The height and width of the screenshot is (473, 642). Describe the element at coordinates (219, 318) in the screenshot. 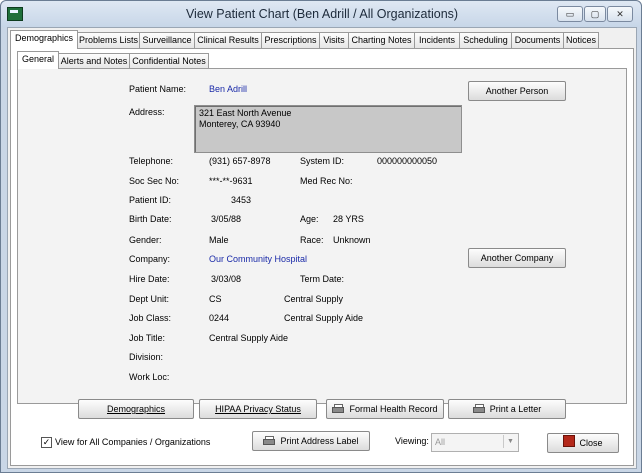

I see `job-class-code-value: 0244` at that location.